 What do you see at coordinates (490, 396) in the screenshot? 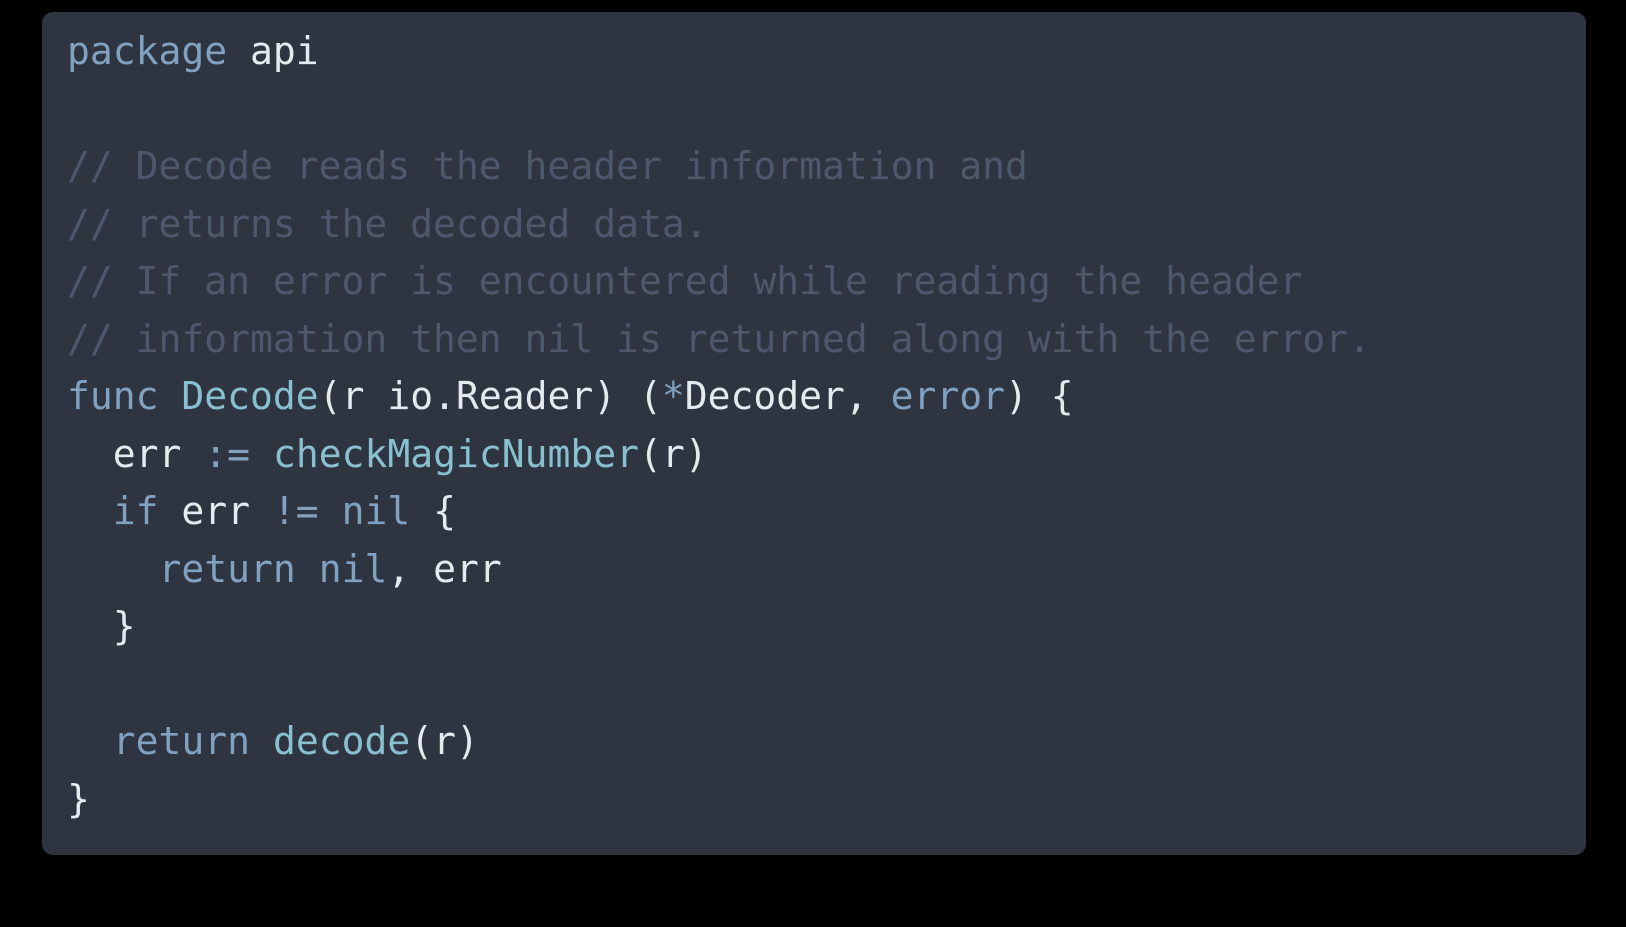
I see `code-token-plain: (r io.Reader) (` at bounding box center [490, 396].